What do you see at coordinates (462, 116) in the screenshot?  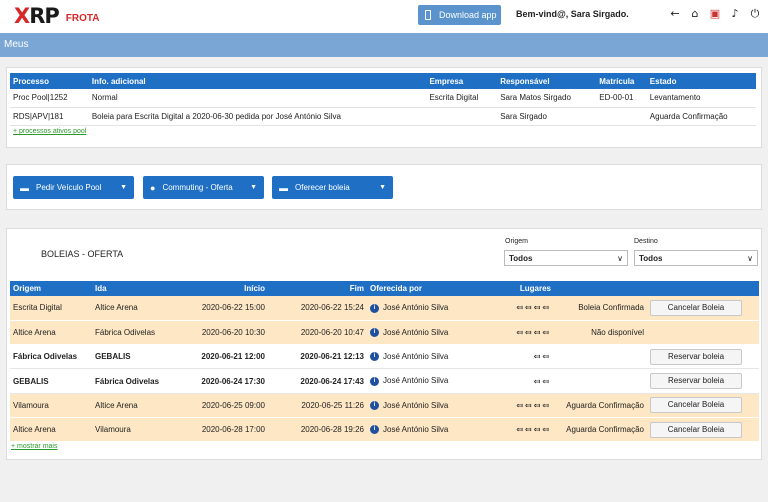 I see `table-cell` at bounding box center [462, 116].